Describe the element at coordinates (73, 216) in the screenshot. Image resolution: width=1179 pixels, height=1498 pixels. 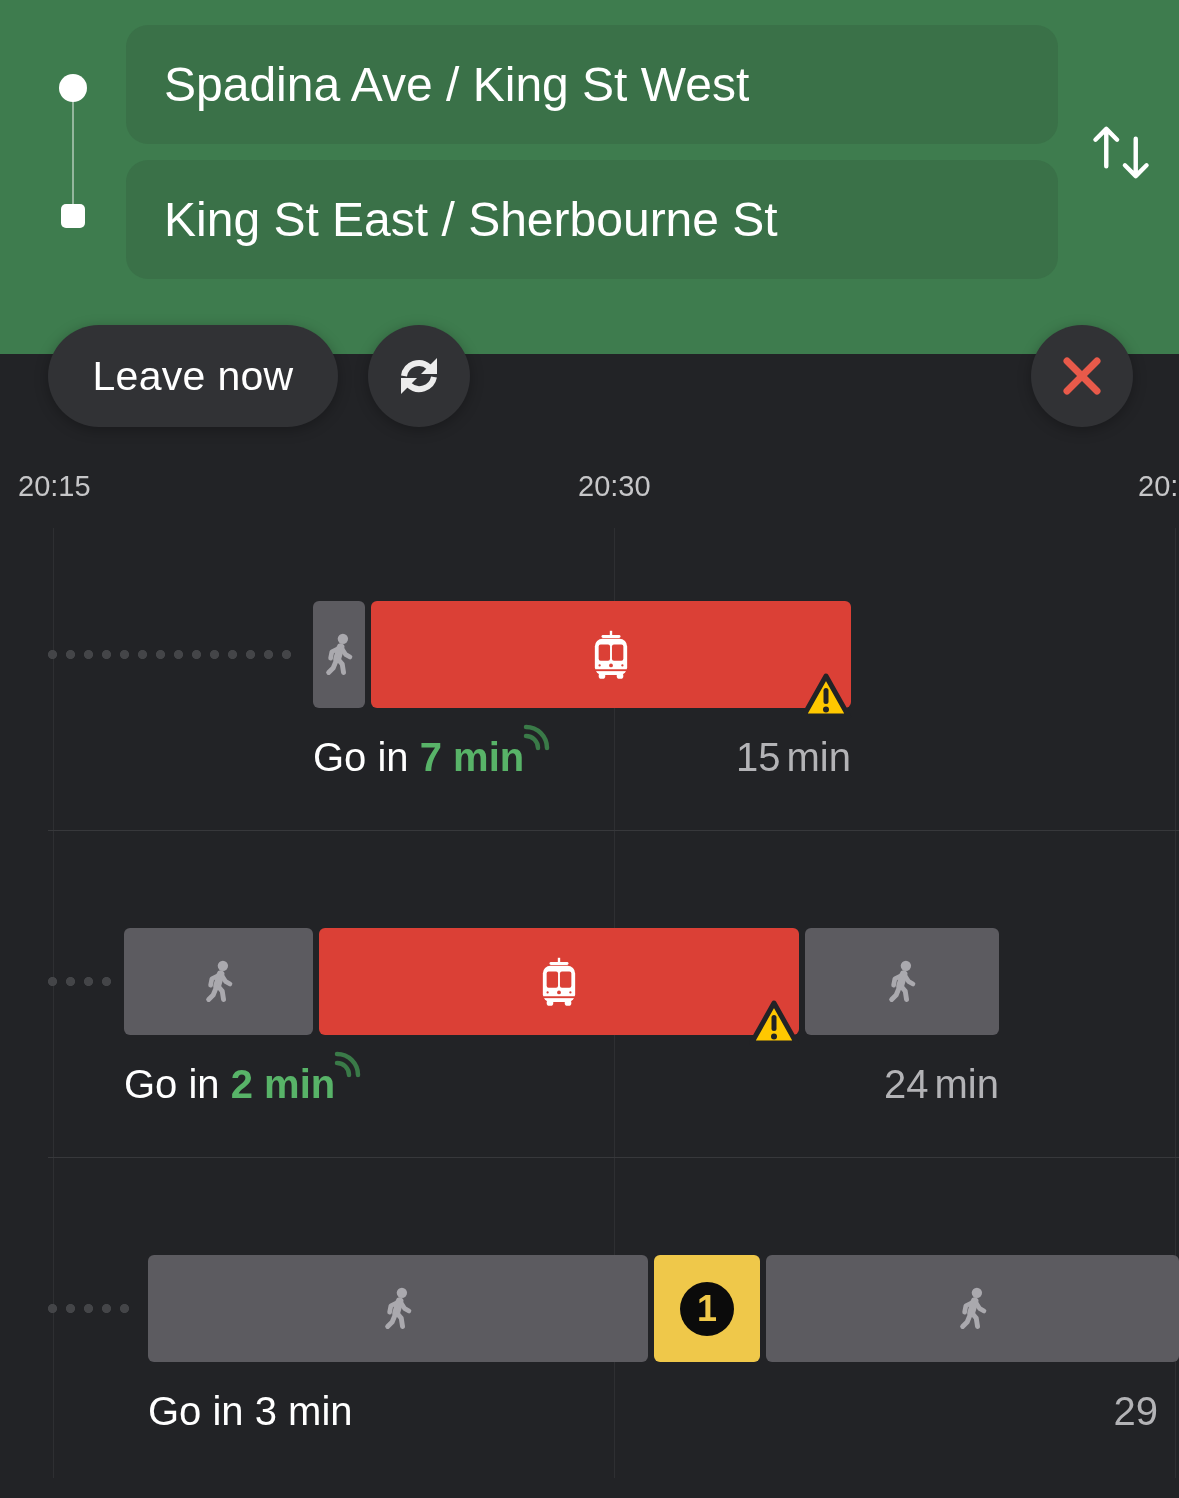
I see `destination-marker-icon` at that location.